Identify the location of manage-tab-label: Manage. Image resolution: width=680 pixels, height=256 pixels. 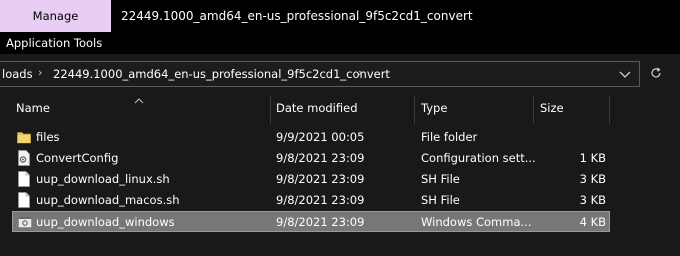
(55, 16).